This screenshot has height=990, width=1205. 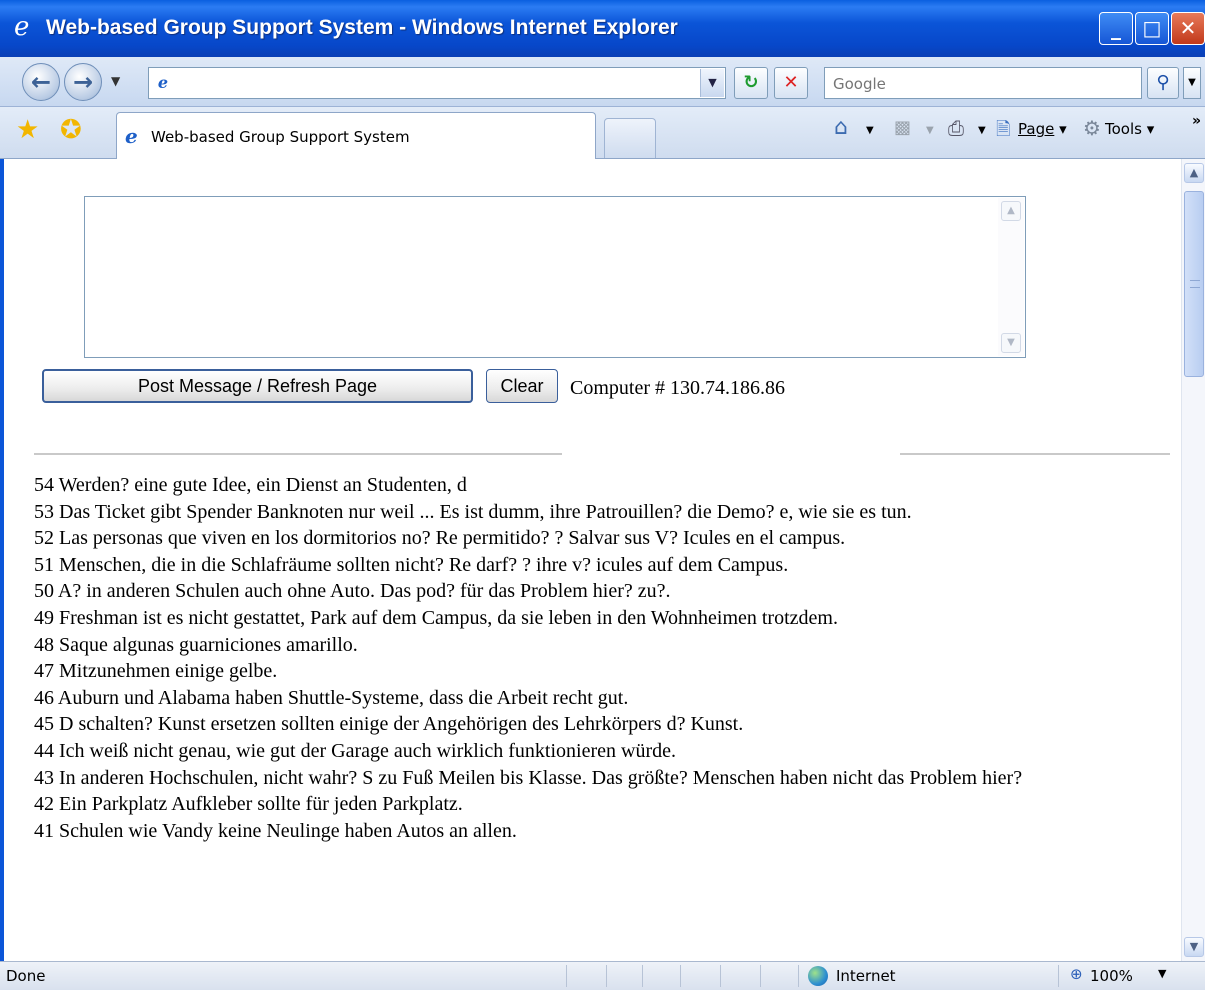 I want to click on print-icon: ⎙, so click(x=956, y=128).